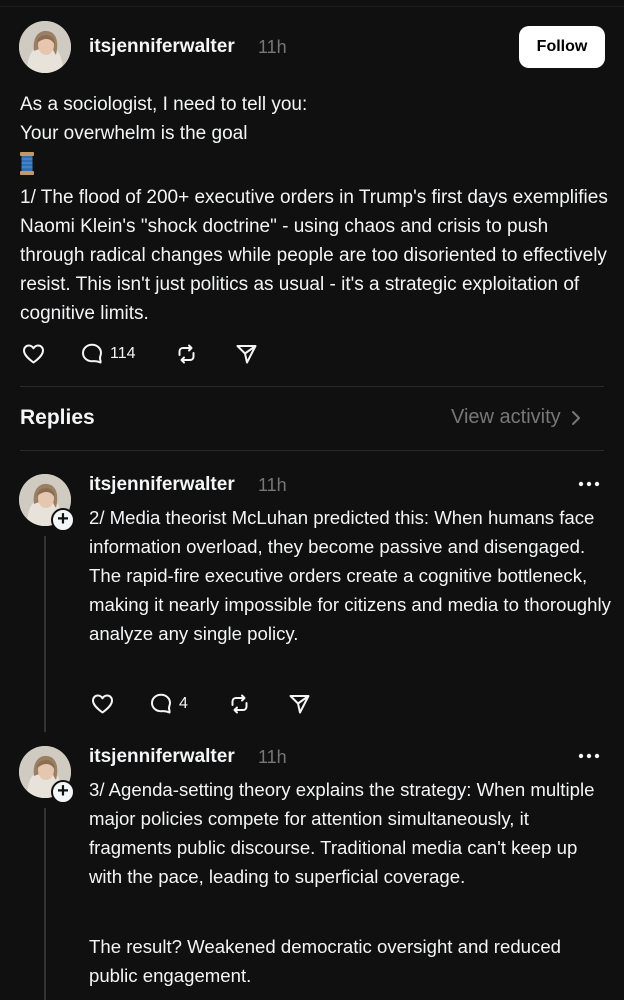 The height and width of the screenshot is (1000, 624). I want to click on avatar, so click(45, 47).